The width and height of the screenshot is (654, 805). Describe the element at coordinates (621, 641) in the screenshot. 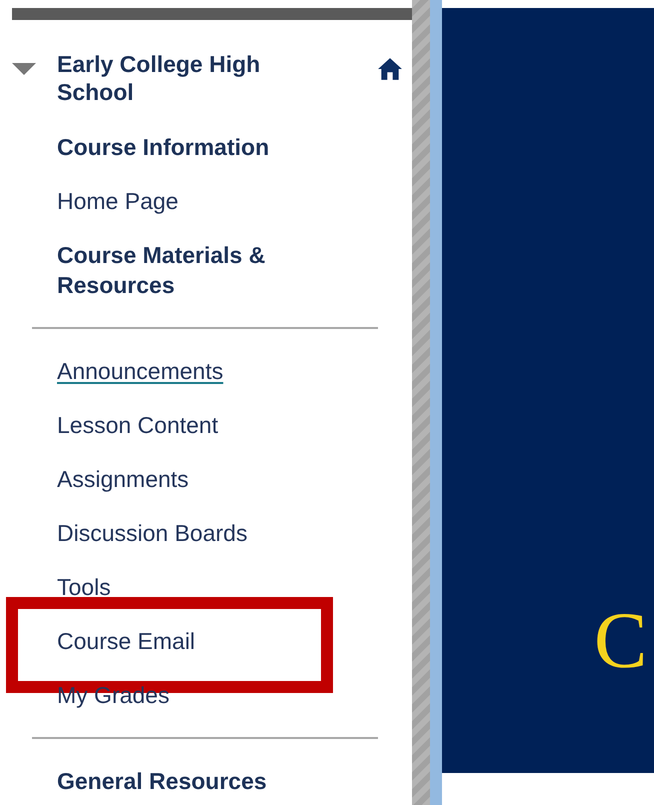

I see `banner-title: C` at that location.